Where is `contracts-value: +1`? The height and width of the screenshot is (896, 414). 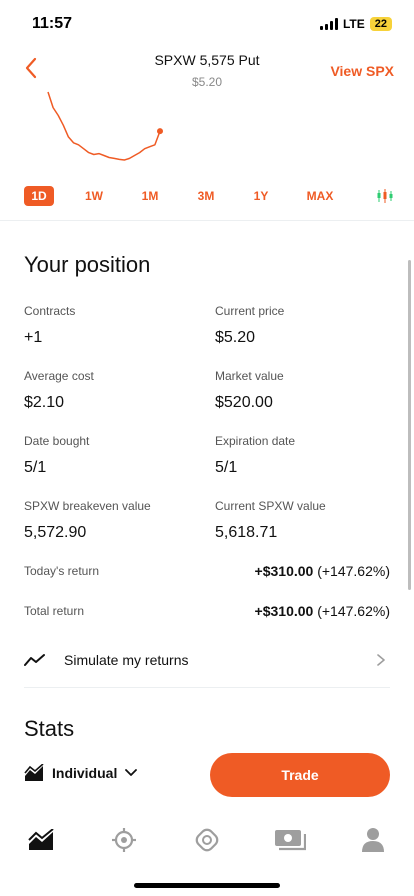
contracts-value: +1 is located at coordinates (33, 337).